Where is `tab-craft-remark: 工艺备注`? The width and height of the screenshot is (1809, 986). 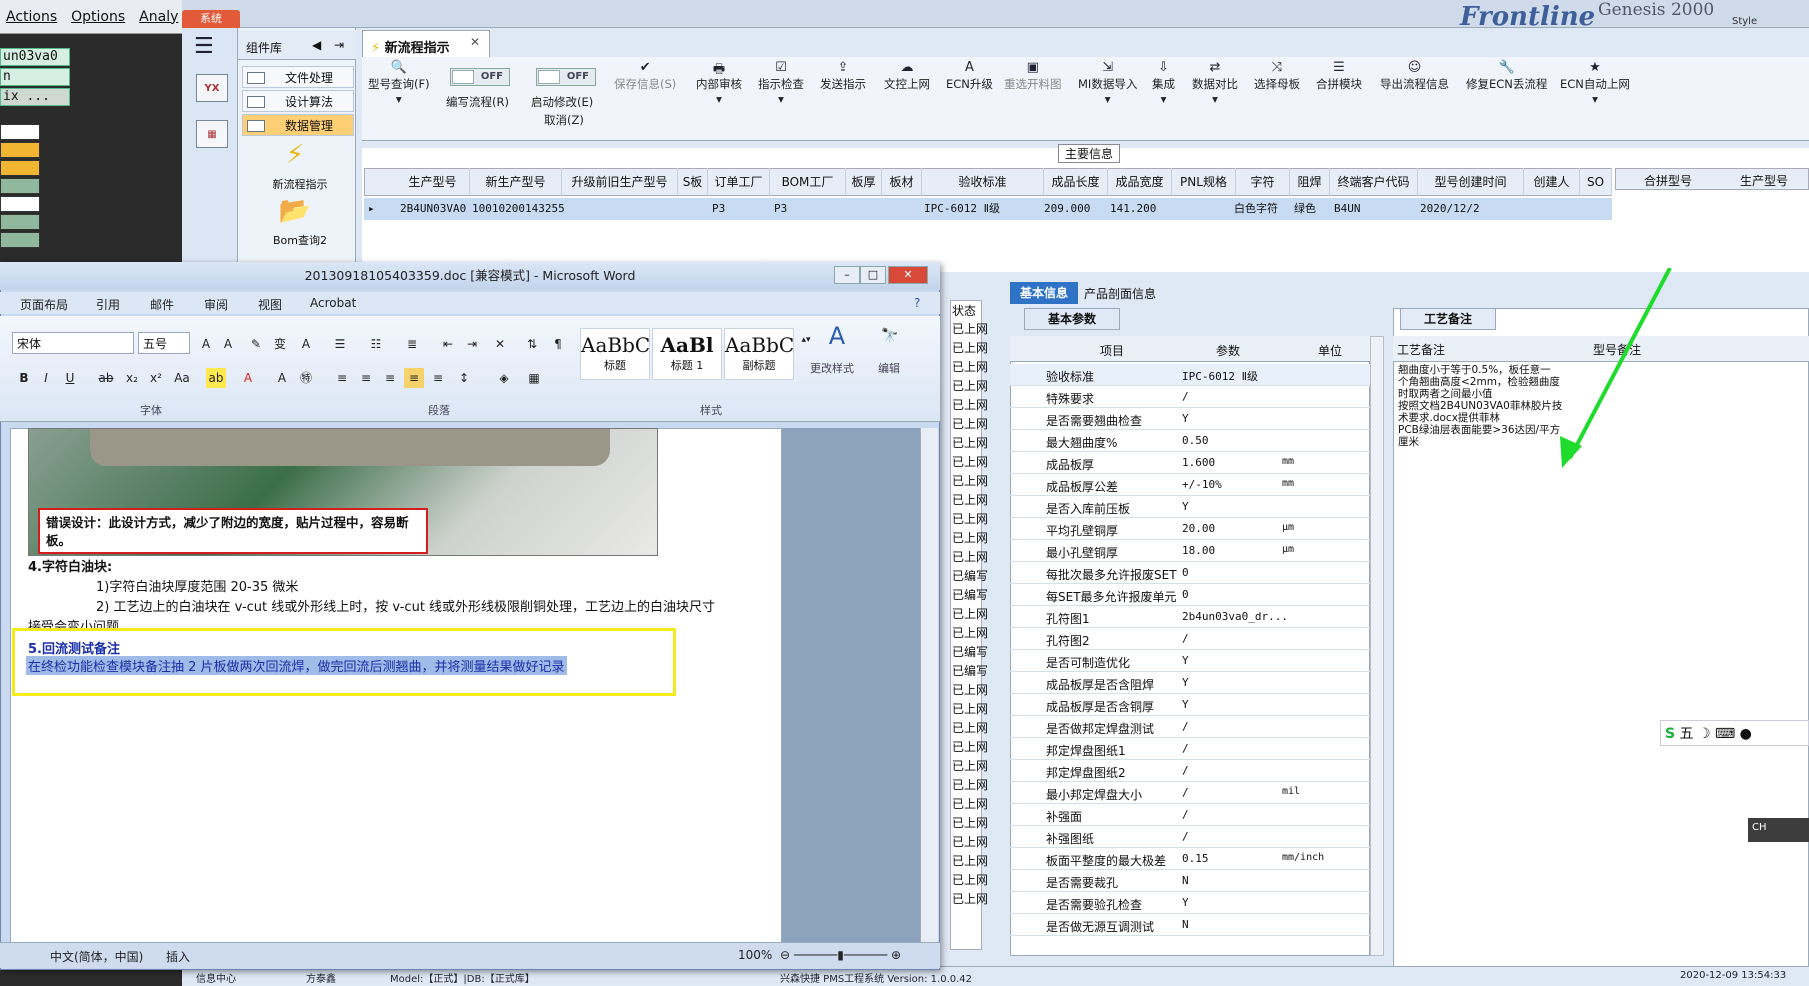 tab-craft-remark: 工艺备注 is located at coordinates (1448, 319).